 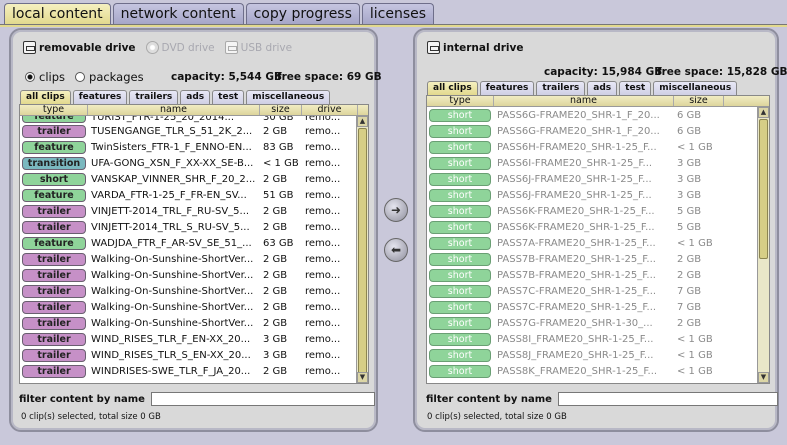 What do you see at coordinates (598, 323) in the screenshot?
I see `table-row: short PASS7G-FRAME20_SHR-1-30_... 2 GB` at bounding box center [598, 323].